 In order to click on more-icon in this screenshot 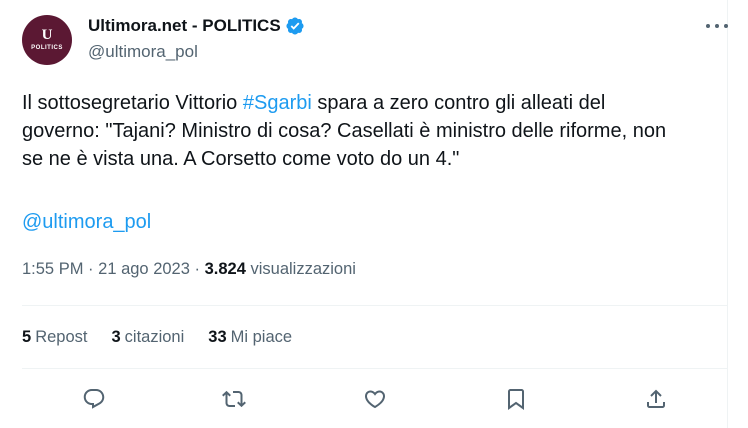, I will do `click(717, 26)`.